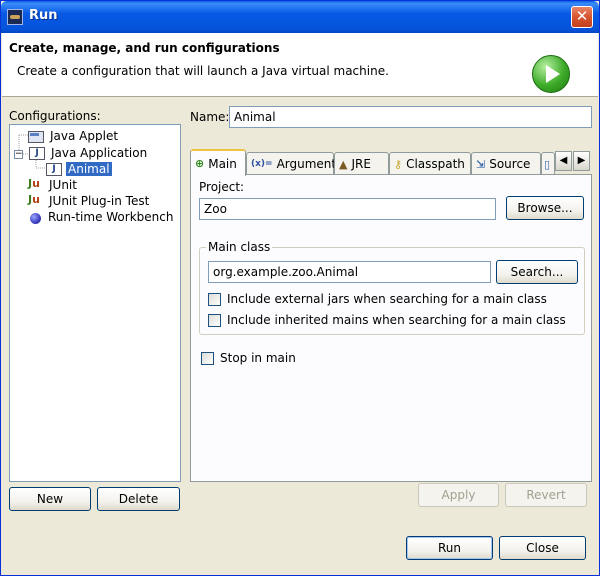 Image resolution: width=600 pixels, height=576 pixels. I want to click on tree-item-java-application: J Java Application, so click(88, 153).